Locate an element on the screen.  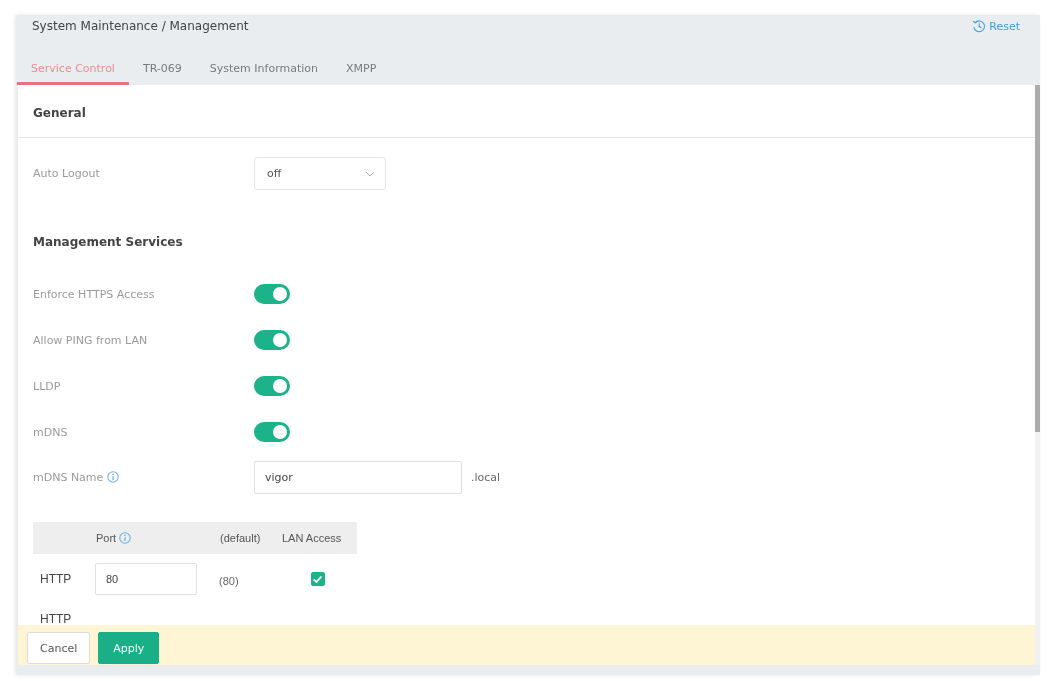
text-input: vigor is located at coordinates (358, 477).